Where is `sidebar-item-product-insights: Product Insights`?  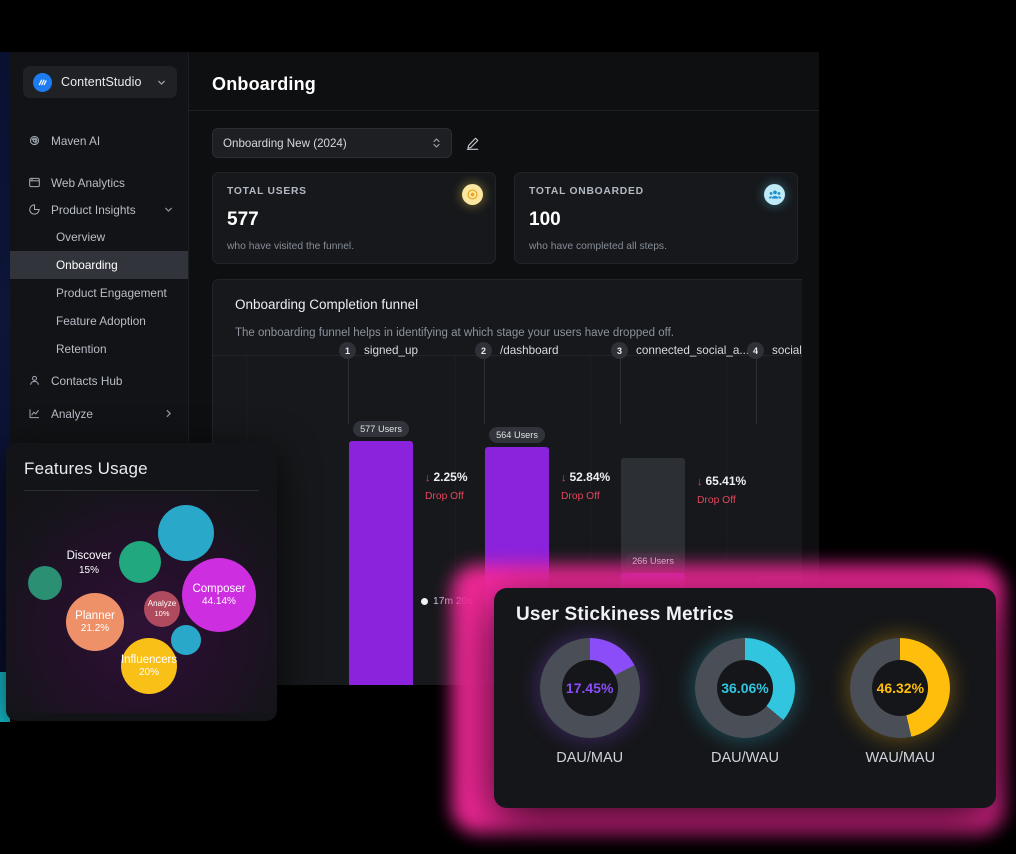 sidebar-item-product-insights: Product Insights is located at coordinates (99, 209).